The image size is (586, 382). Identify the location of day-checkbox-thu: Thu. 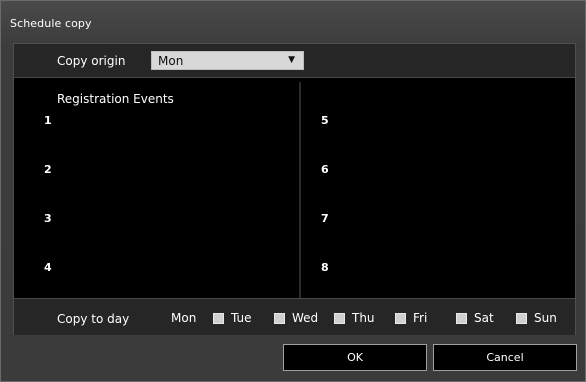
(354, 318).